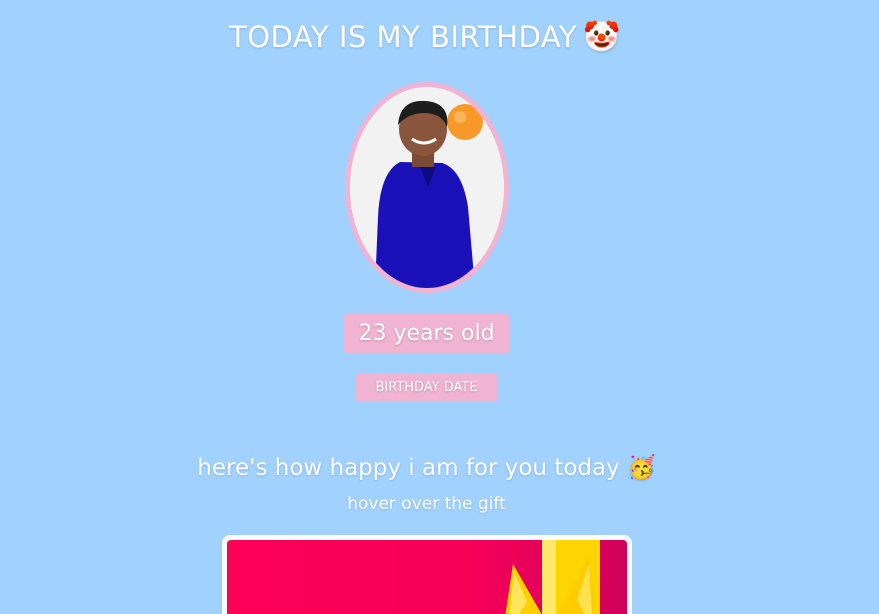 The height and width of the screenshot is (614, 879). I want to click on gift-ribbon-icon, so click(552, 577).